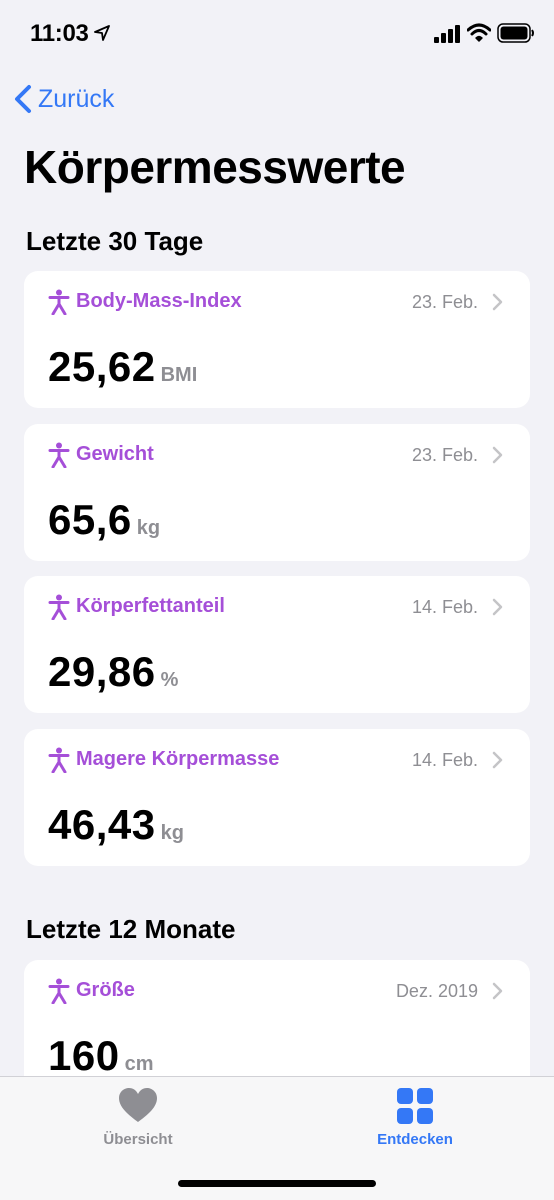 This screenshot has height=1200, width=554. I want to click on card-value-row: 25,62 BMI, so click(122, 367).